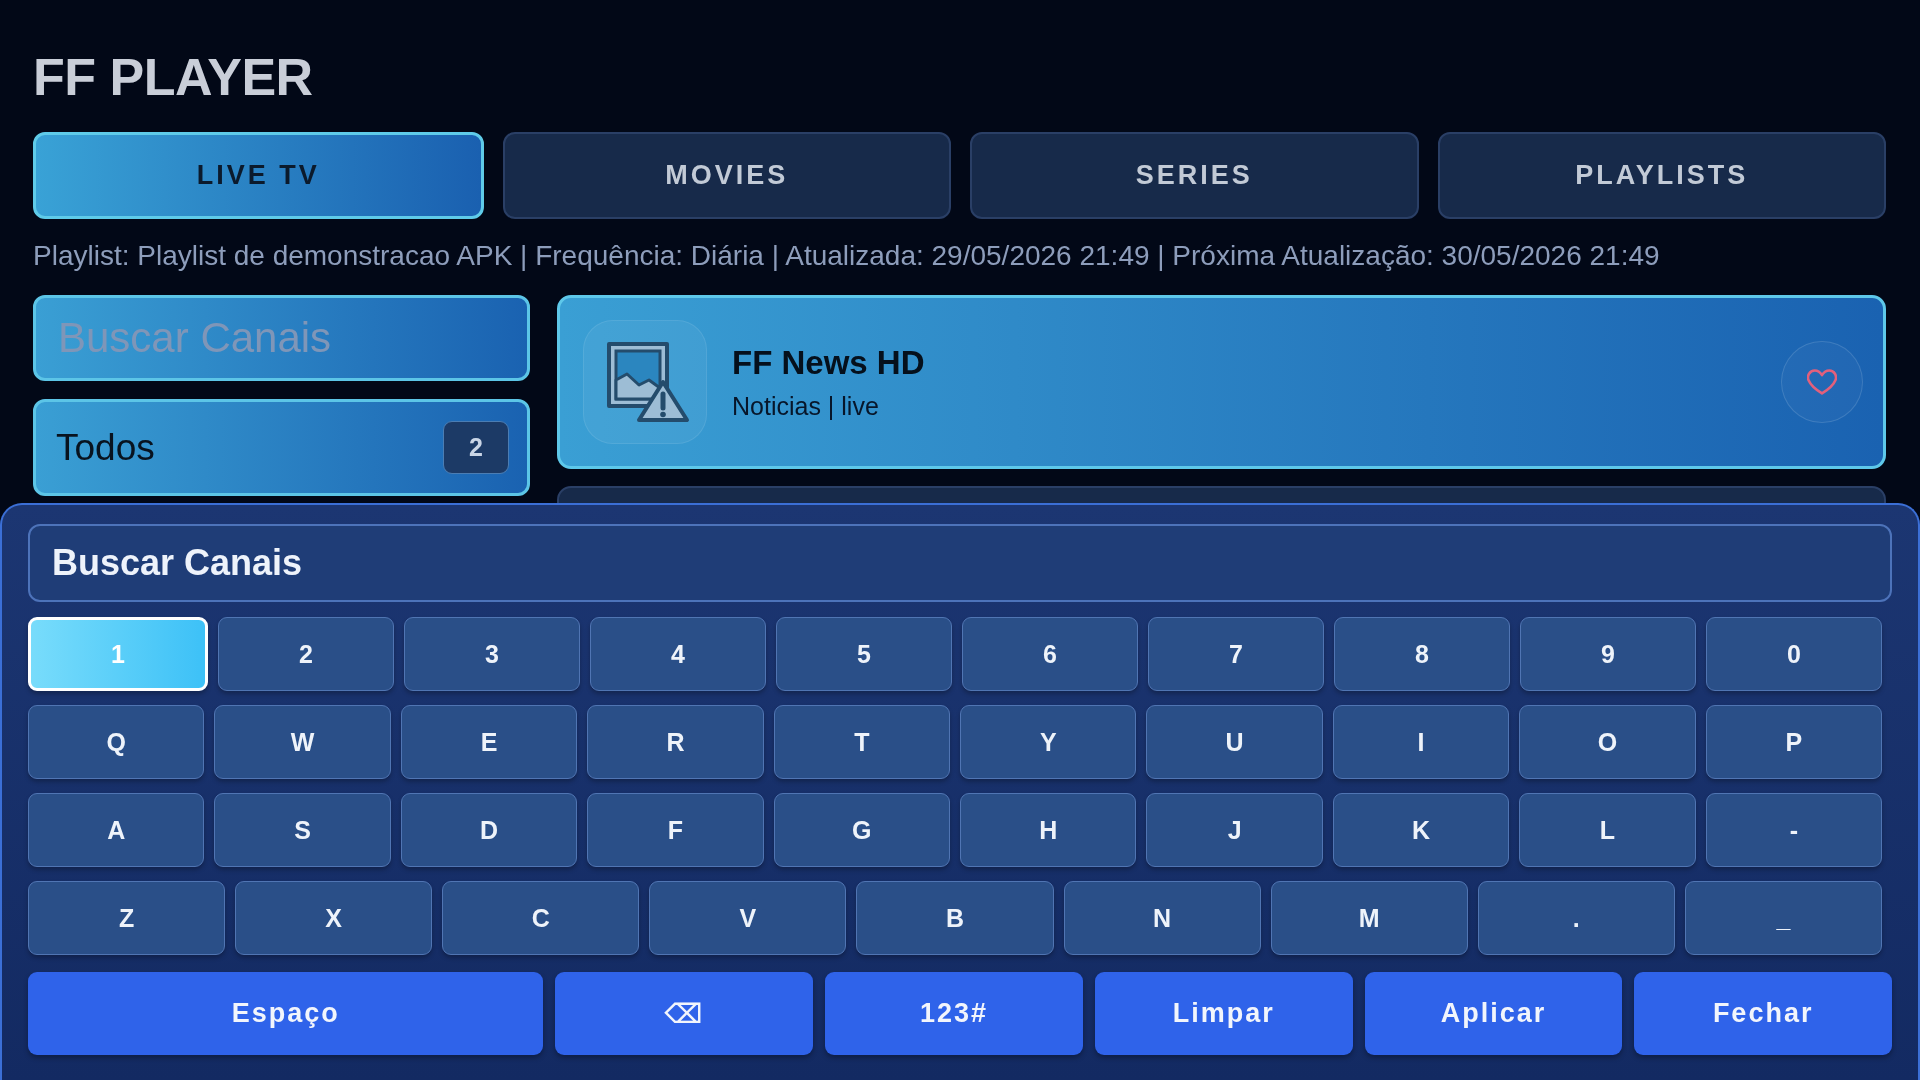 Image resolution: width=1920 pixels, height=1080 pixels. What do you see at coordinates (862, 742) in the screenshot?
I see `key: T` at bounding box center [862, 742].